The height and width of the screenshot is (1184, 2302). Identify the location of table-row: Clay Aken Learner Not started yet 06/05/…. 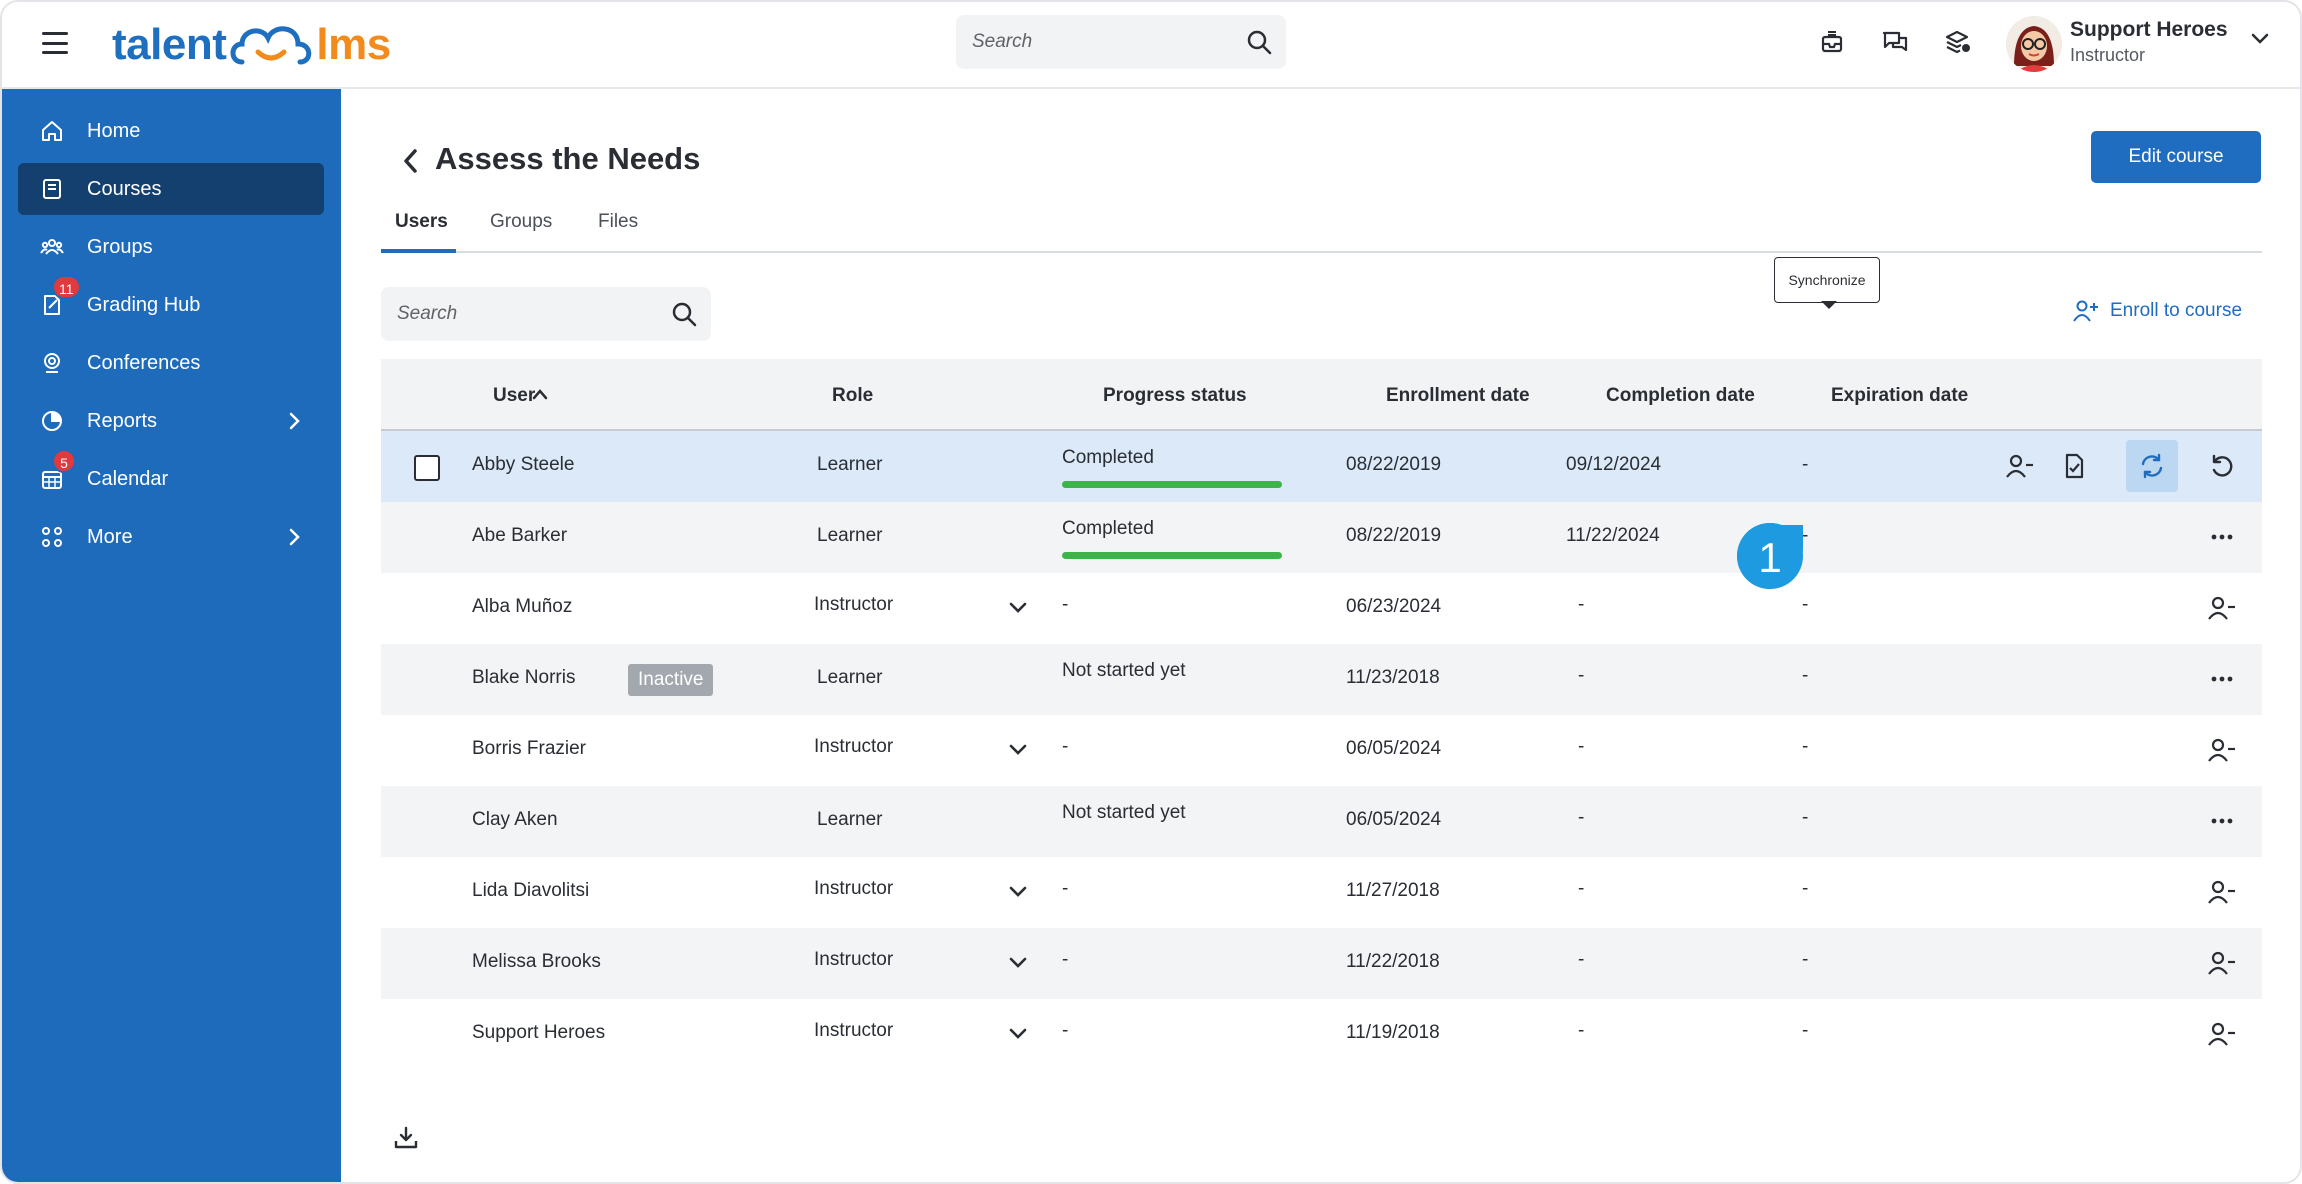
(1321, 821).